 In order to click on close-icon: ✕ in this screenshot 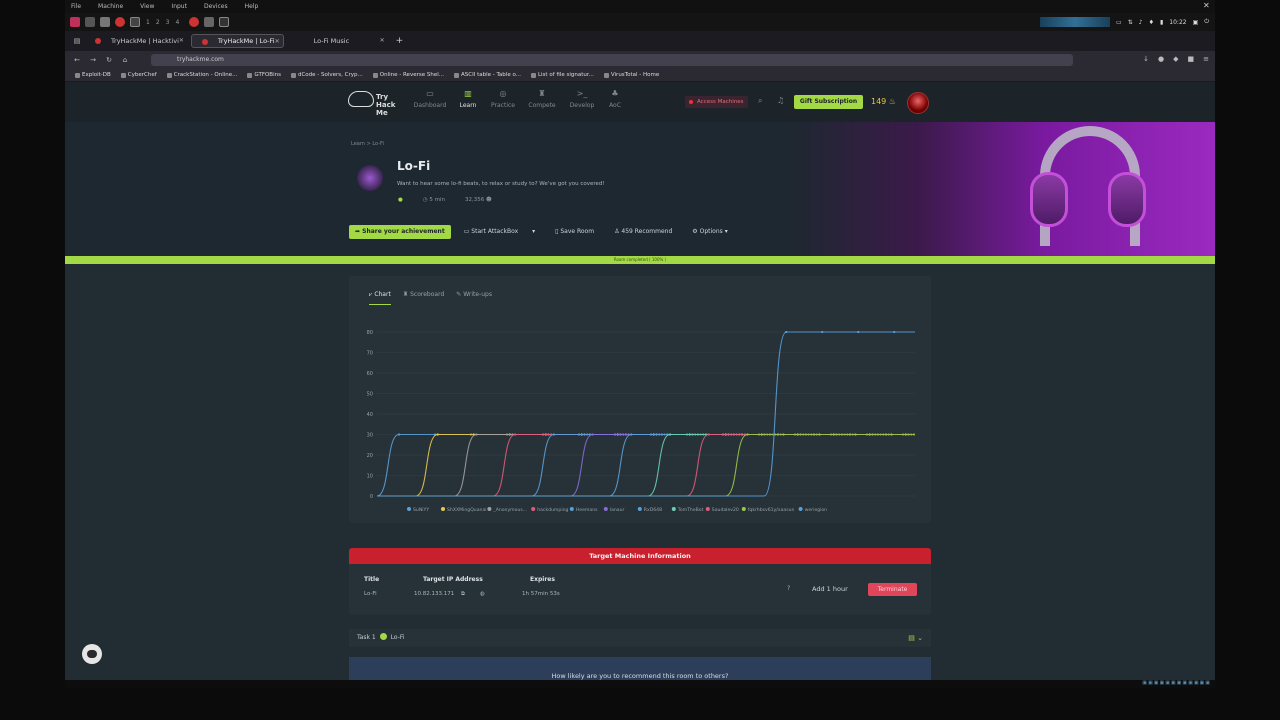, I will do `click(1207, 6)`.